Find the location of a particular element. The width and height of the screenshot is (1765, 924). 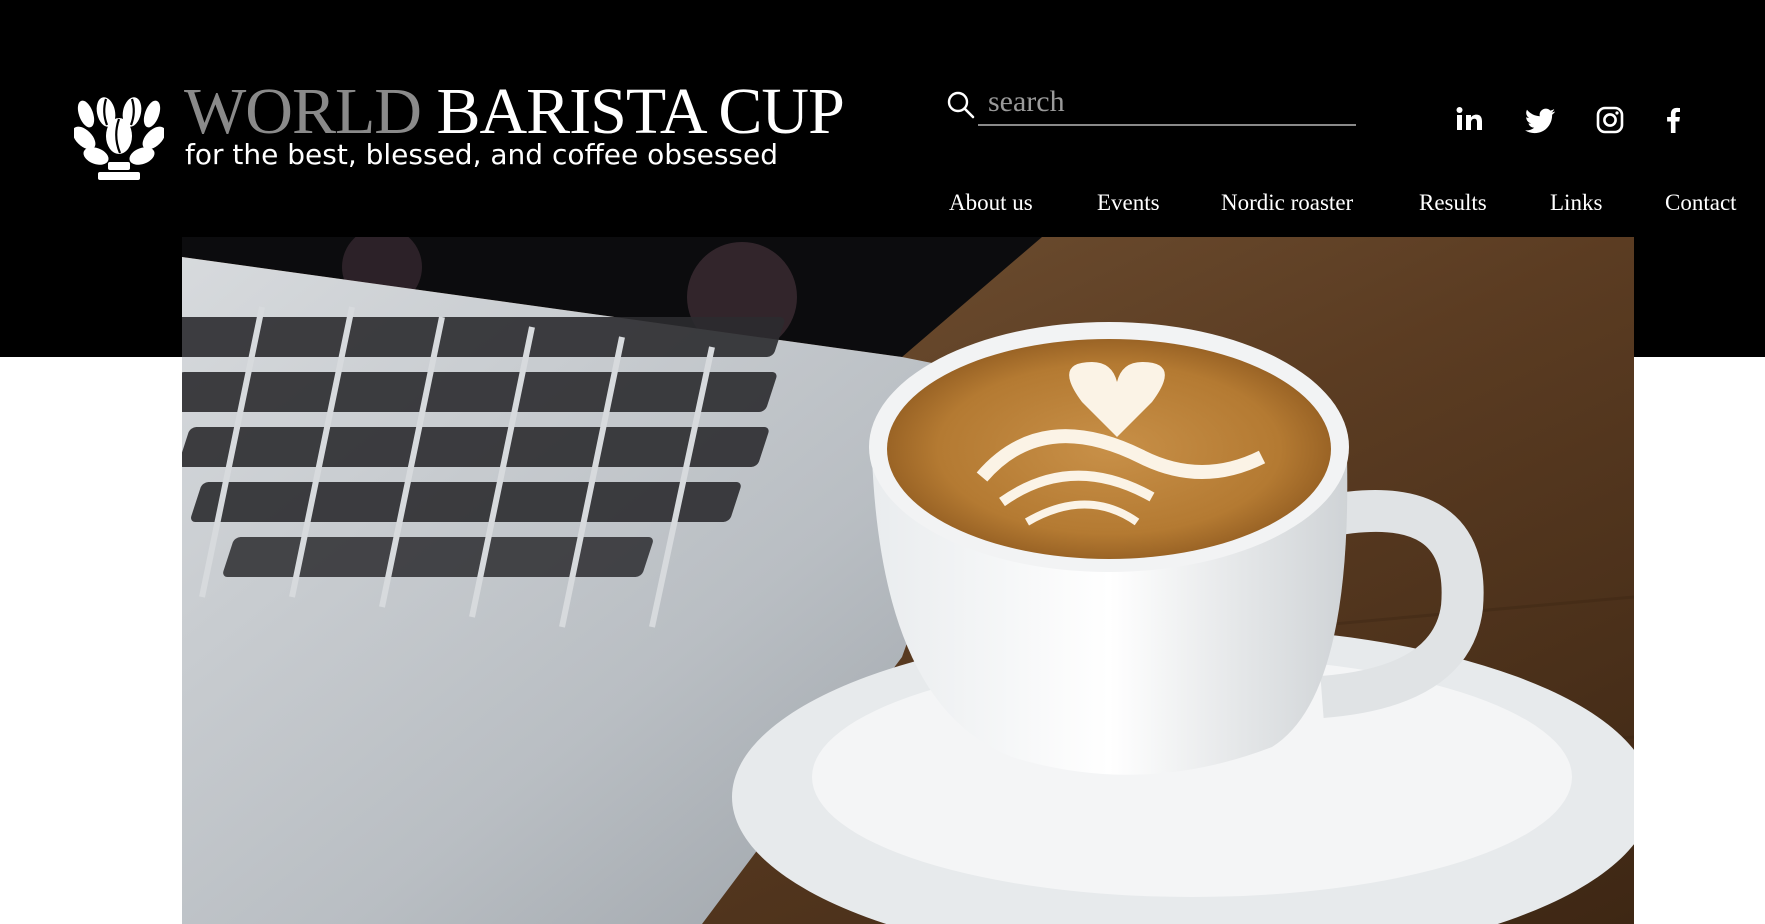

linkedin-link is located at coordinates (1468, 120).